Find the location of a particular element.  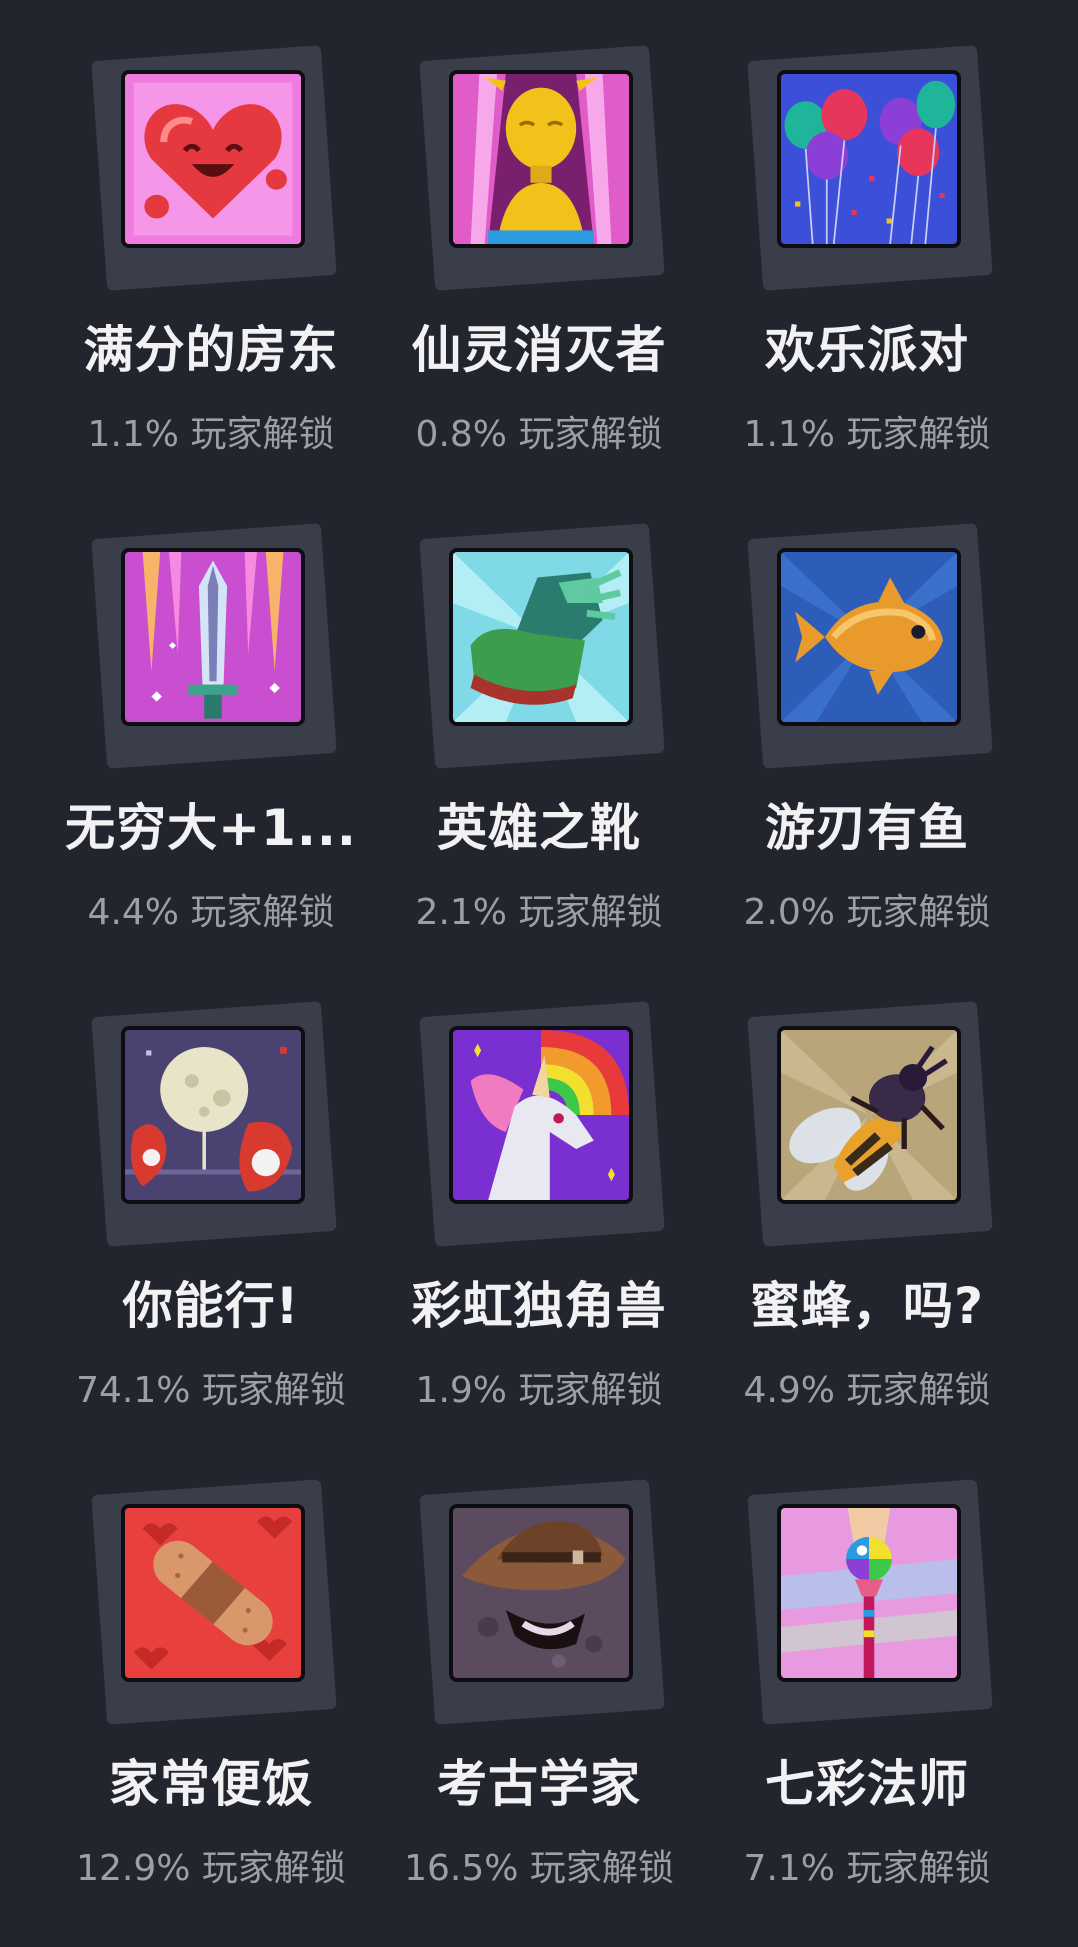

achievement-card: 考古学家 16.5% 玩家解锁 is located at coordinates (539, 1669).